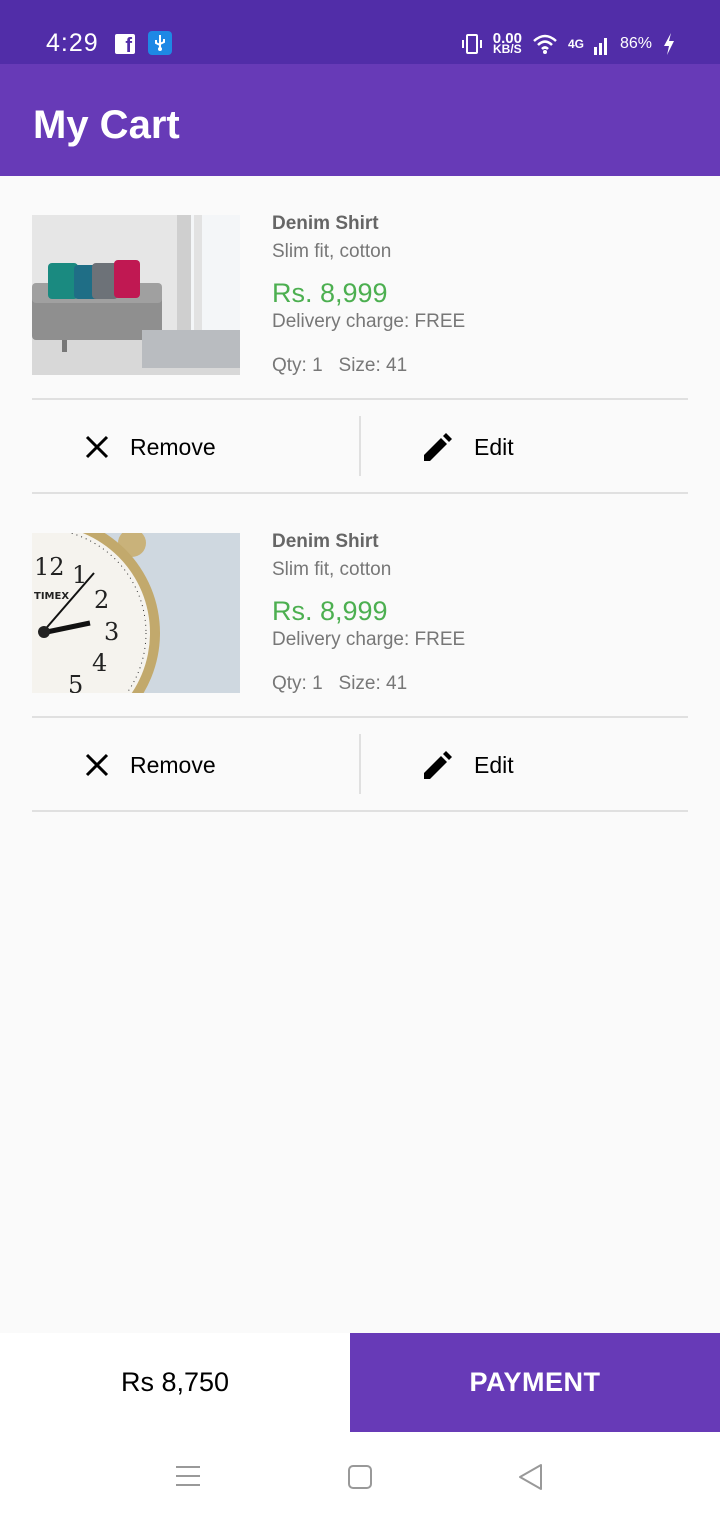 This screenshot has height=1520, width=720. Describe the element at coordinates (160, 43) in the screenshot. I see `usb-icon` at that location.